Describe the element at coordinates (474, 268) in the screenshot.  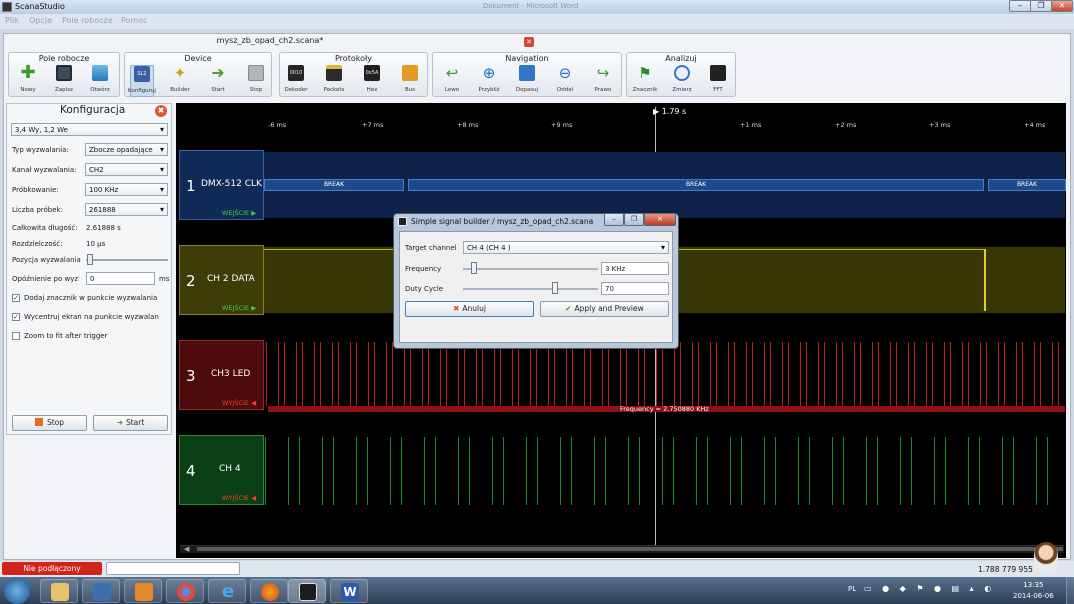
I see `frequency-slider-handle` at that location.